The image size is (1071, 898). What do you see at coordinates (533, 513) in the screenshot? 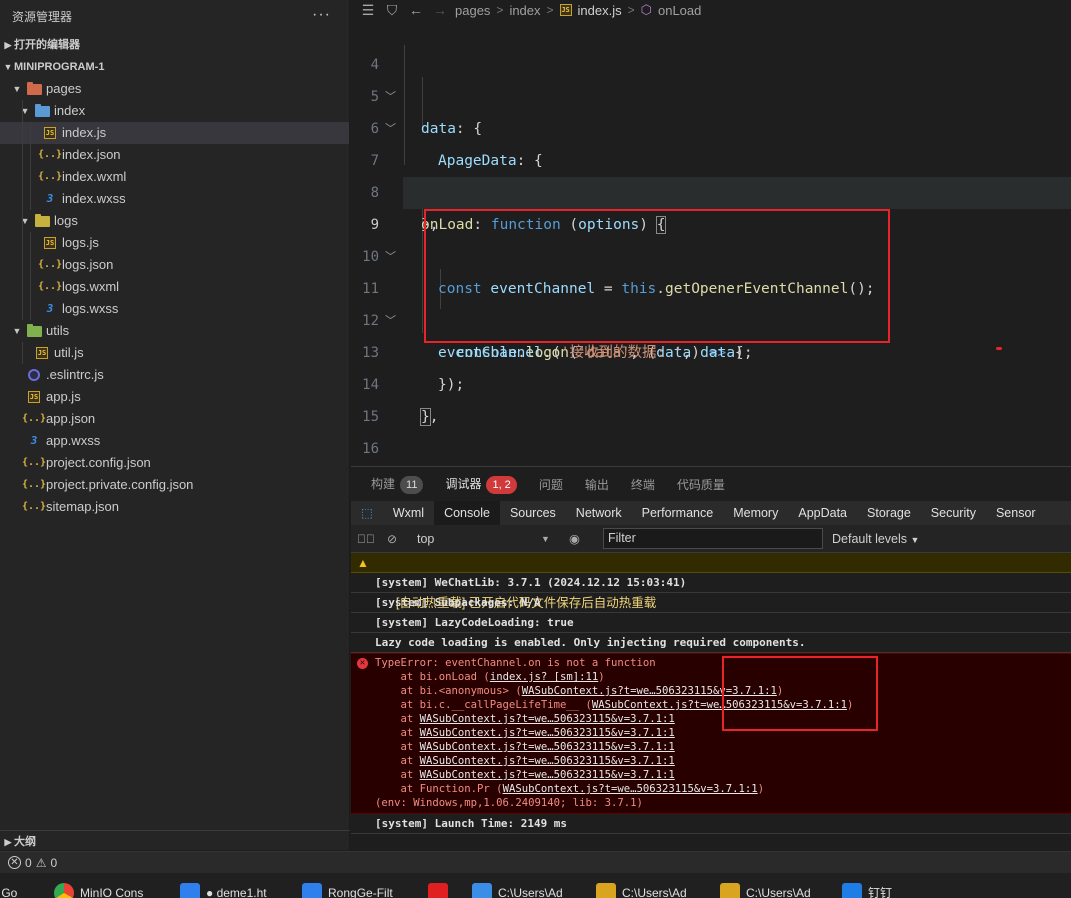
I see `devtools-tab-sources: Sources` at bounding box center [533, 513].